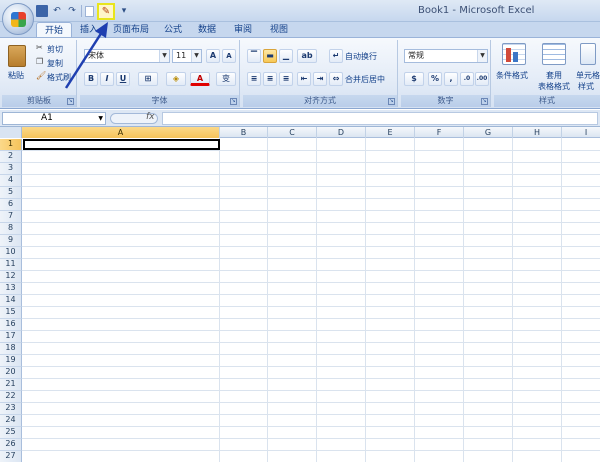  Describe the element at coordinates (11, 456) in the screenshot. I see `row-header: 27` at that location.